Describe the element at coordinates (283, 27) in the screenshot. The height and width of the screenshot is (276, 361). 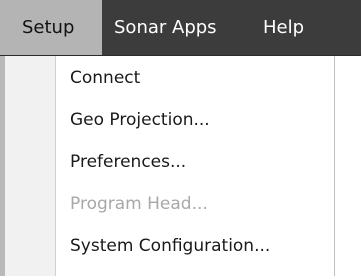
I see `menu-help: Help` at that location.